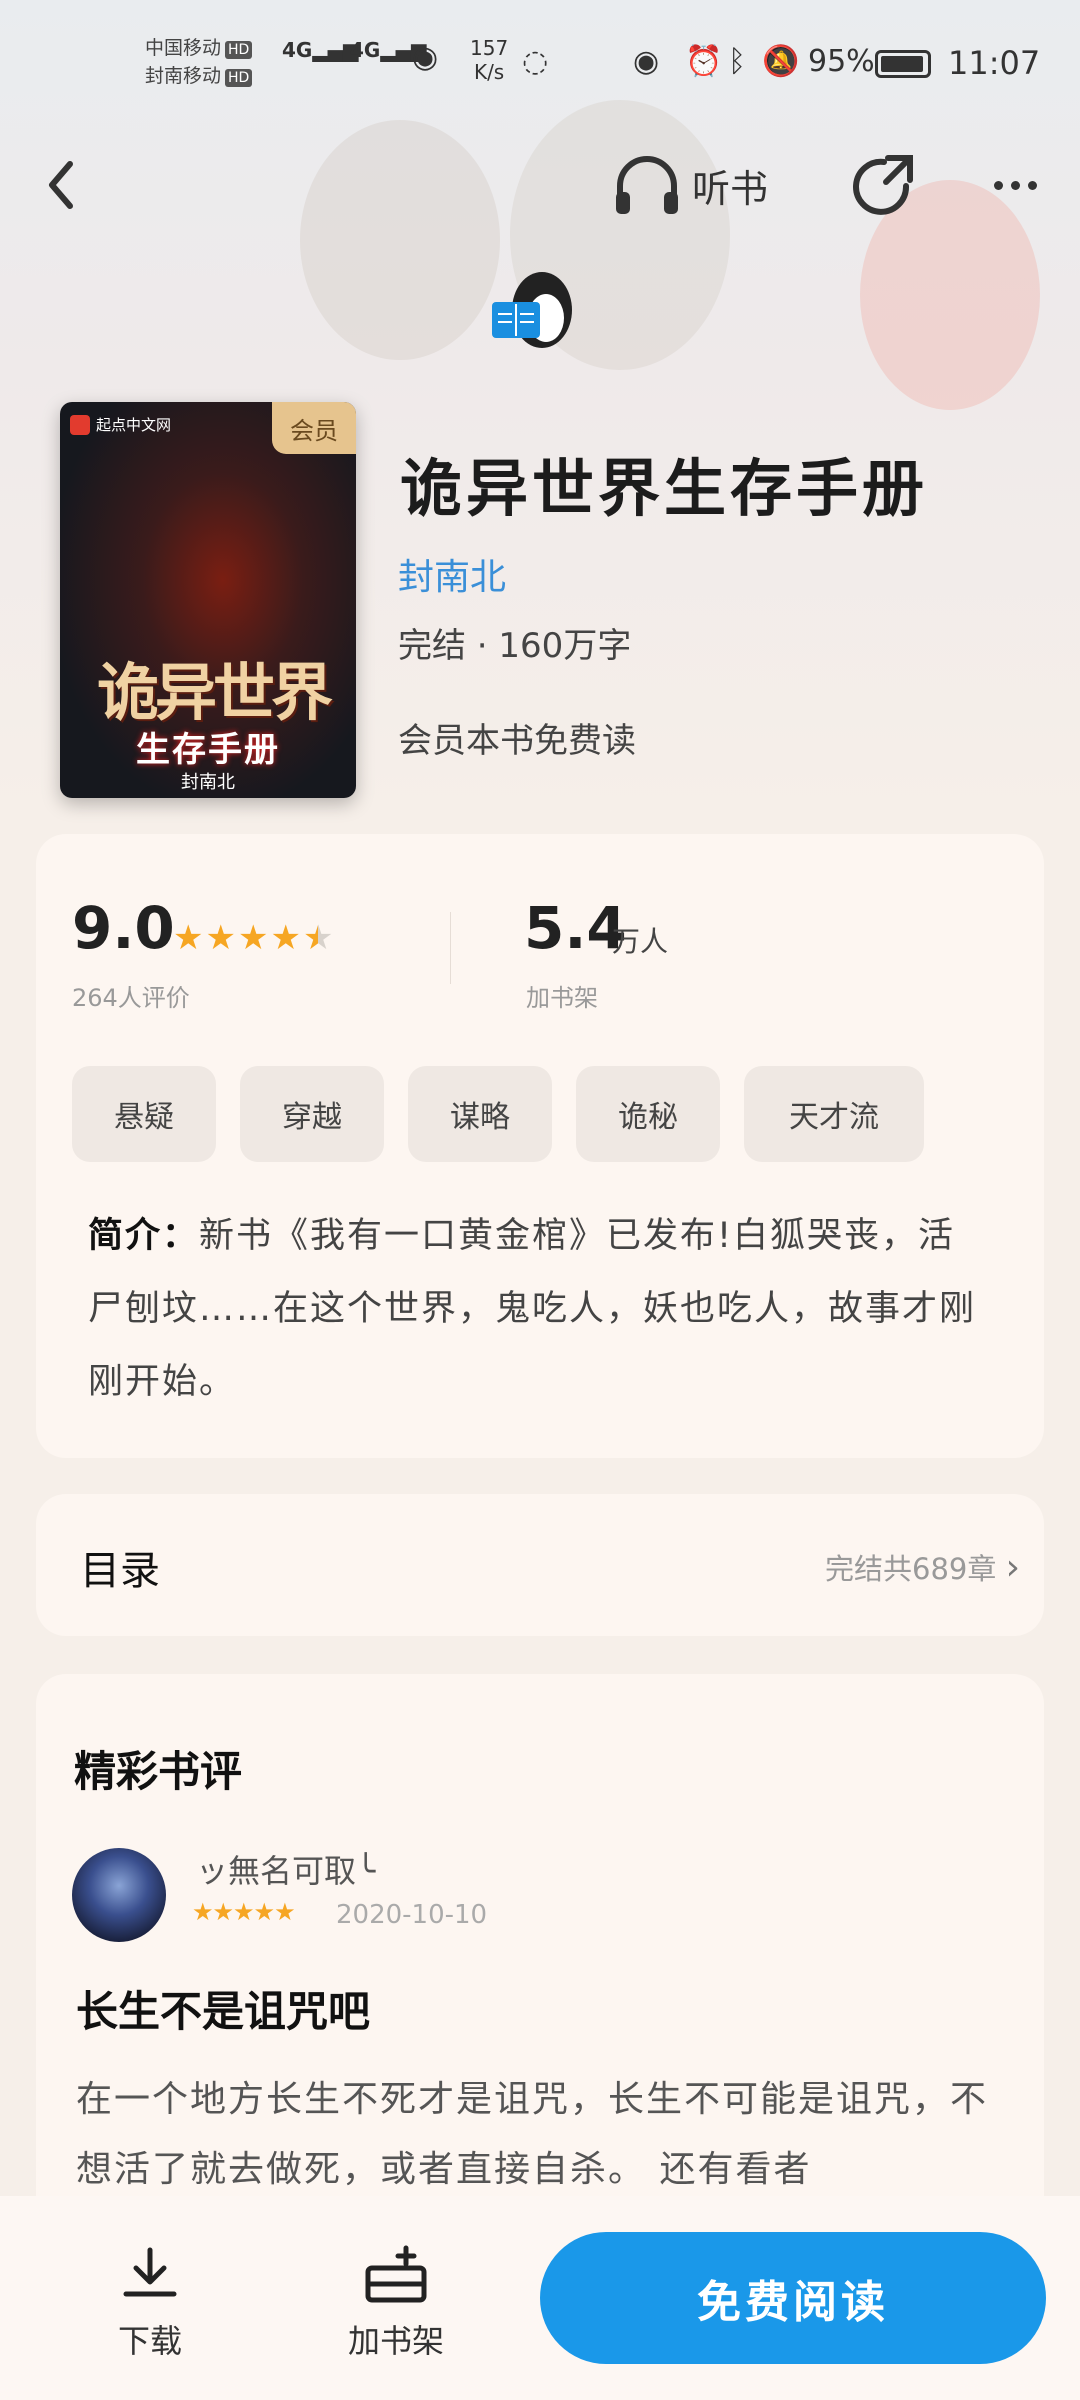  I want to click on carrier-1: 中国移动, so click(183, 48).